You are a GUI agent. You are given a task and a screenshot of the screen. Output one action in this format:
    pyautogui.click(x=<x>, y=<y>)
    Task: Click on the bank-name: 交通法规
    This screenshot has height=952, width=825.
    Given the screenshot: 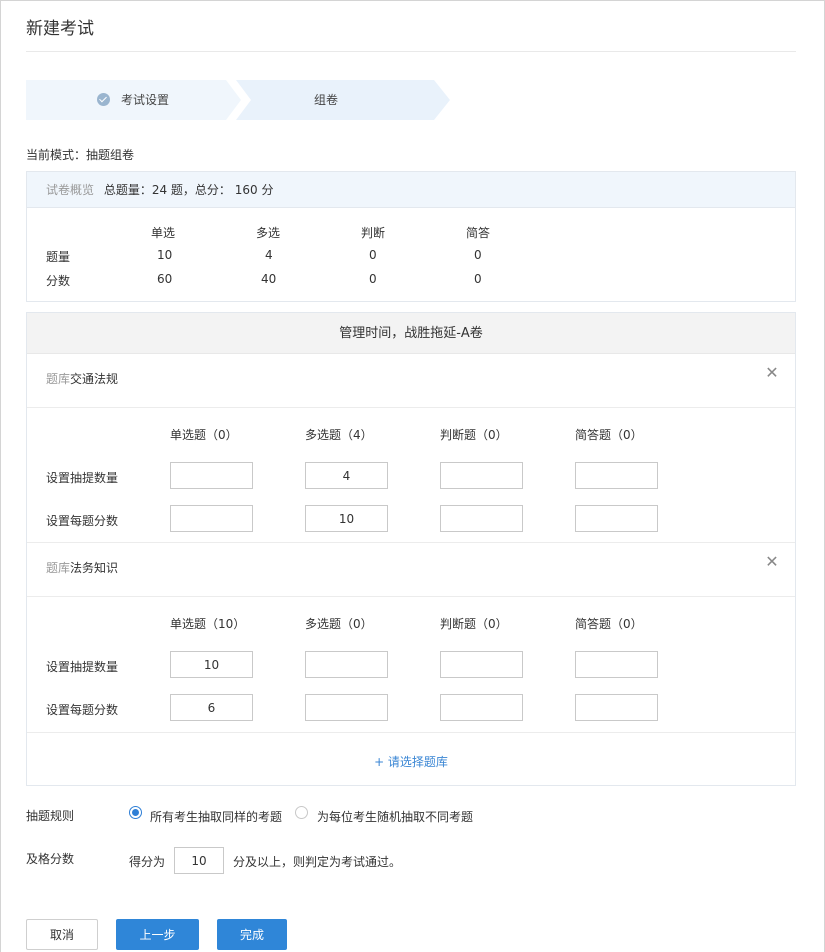 What is the action you would take?
    pyautogui.click(x=94, y=379)
    